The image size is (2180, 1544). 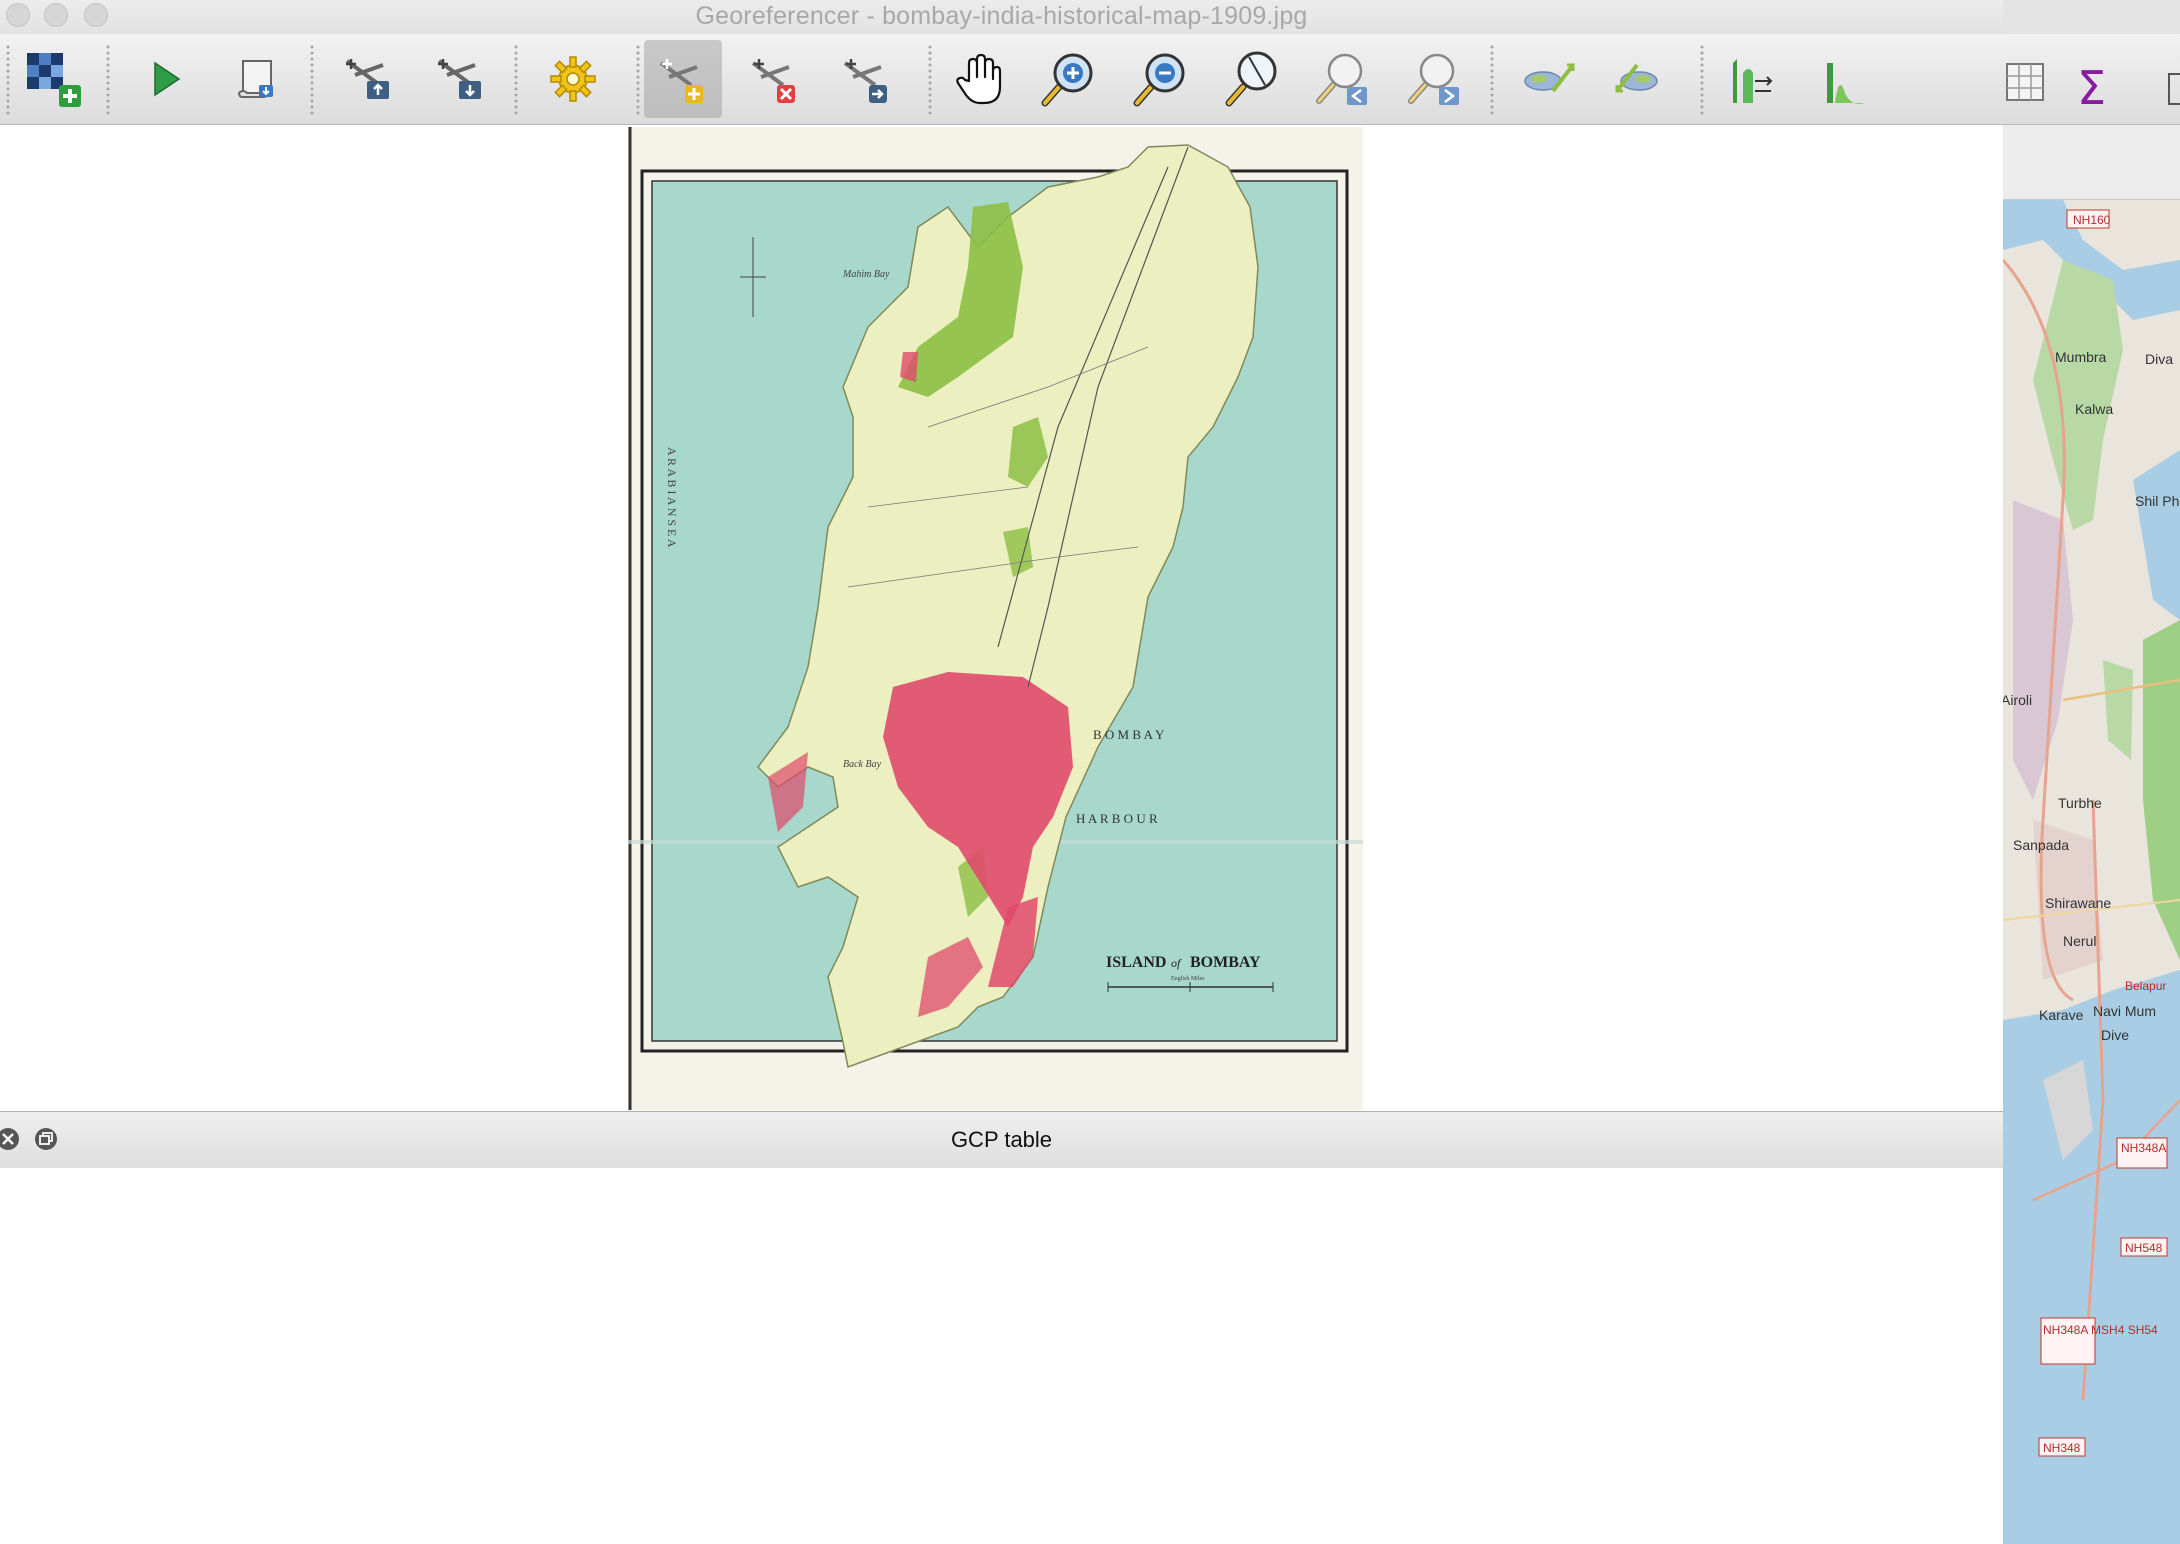 I want to click on save-gcp-points-button, so click(x=461, y=79).